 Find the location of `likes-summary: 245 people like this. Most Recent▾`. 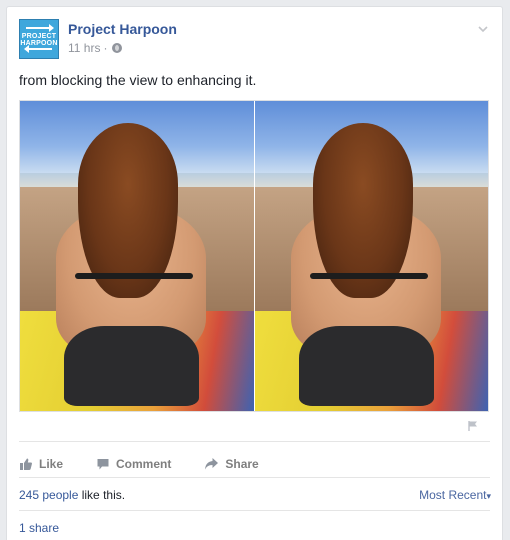

likes-summary: 245 people like this. Most Recent▾ is located at coordinates (255, 495).